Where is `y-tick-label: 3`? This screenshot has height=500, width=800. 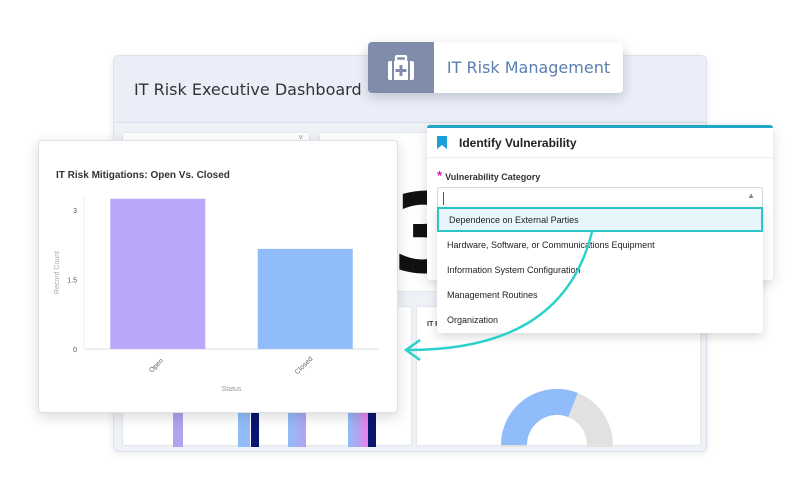 y-tick-label: 3 is located at coordinates (75, 211).